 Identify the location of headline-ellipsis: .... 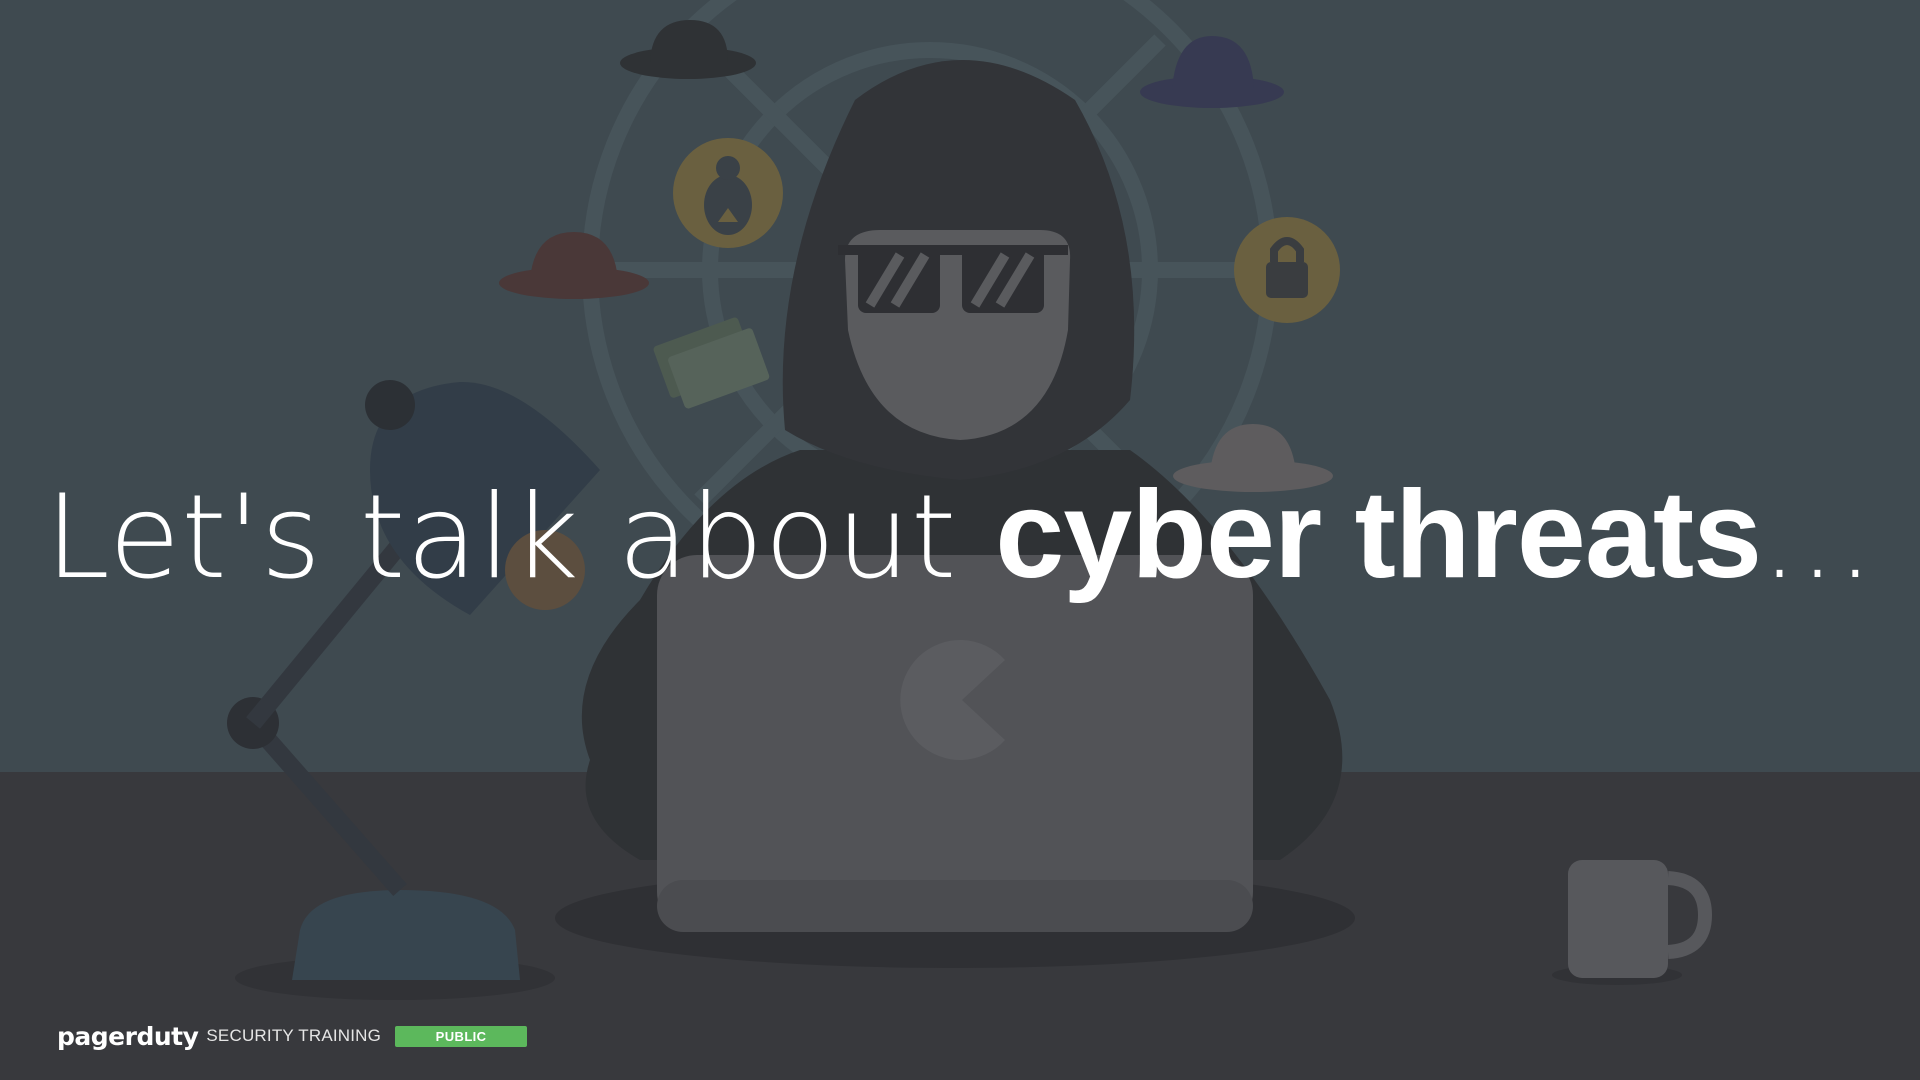
(1818, 537).